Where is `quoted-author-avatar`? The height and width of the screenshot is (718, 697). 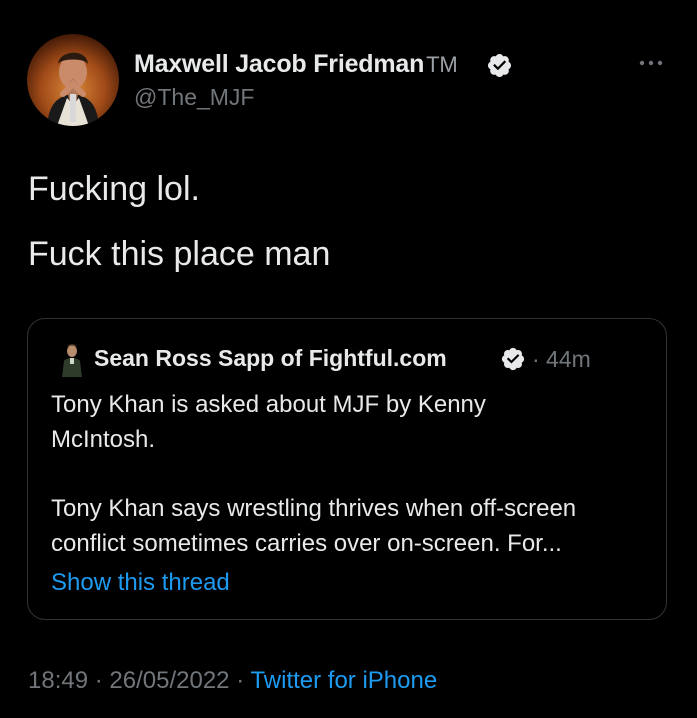
quoted-author-avatar is located at coordinates (72, 360).